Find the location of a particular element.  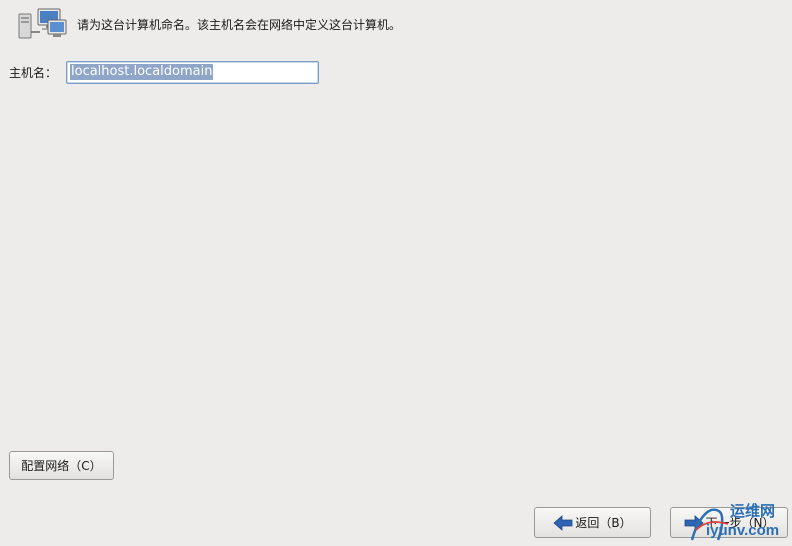

instruction-text: 请为这台计算机命名。该主机名会在网络中定义这台计算机。 is located at coordinates (239, 24).